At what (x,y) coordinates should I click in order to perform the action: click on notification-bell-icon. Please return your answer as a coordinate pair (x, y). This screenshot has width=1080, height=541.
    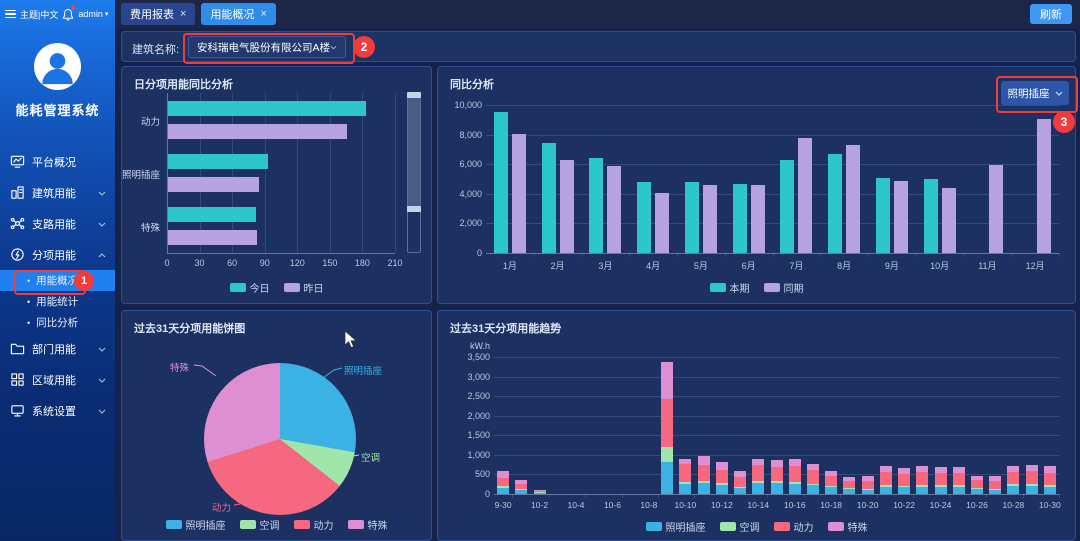
    Looking at the image, I should click on (69, 13).